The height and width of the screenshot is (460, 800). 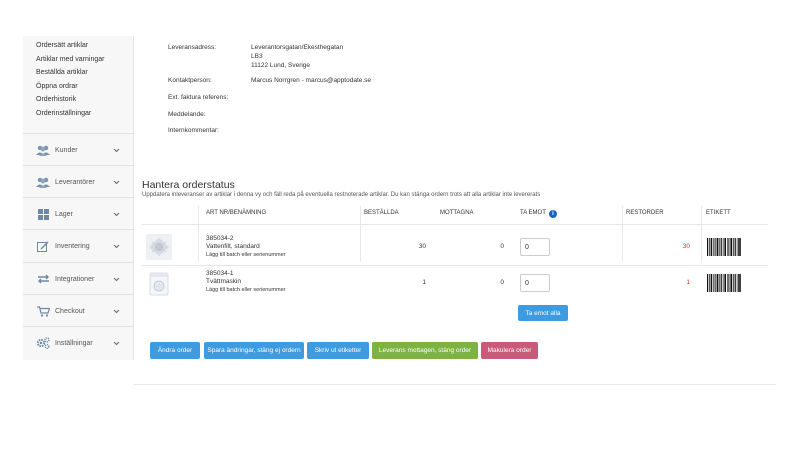 I want to click on submenu-item-order-items: Ordersätt artiklar, so click(x=84, y=46).